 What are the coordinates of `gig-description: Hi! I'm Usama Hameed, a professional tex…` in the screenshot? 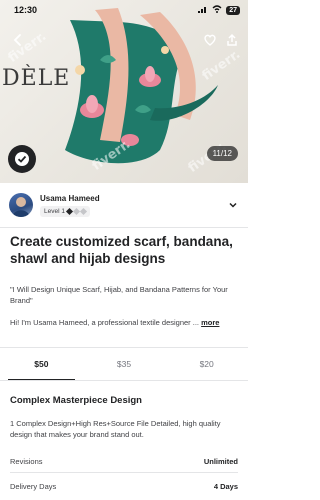 It's located at (126, 322).